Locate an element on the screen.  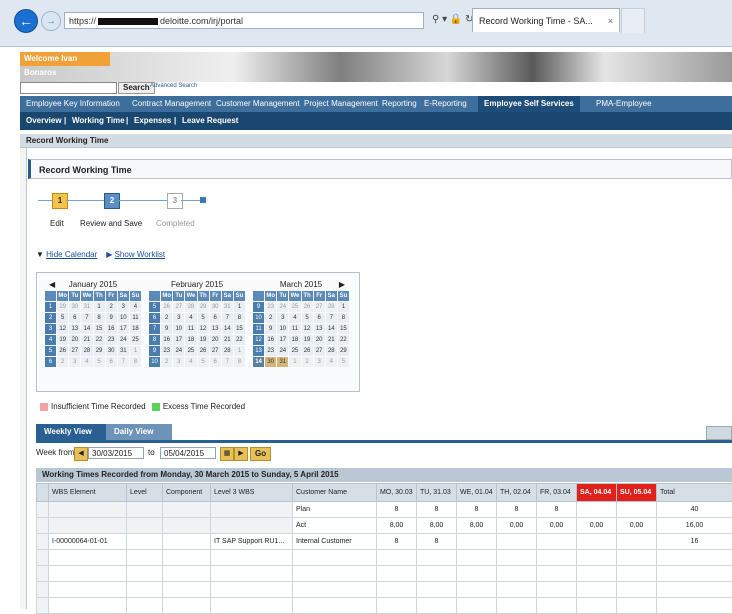
column-header: SU, 05.04 is located at coordinates (637, 493).